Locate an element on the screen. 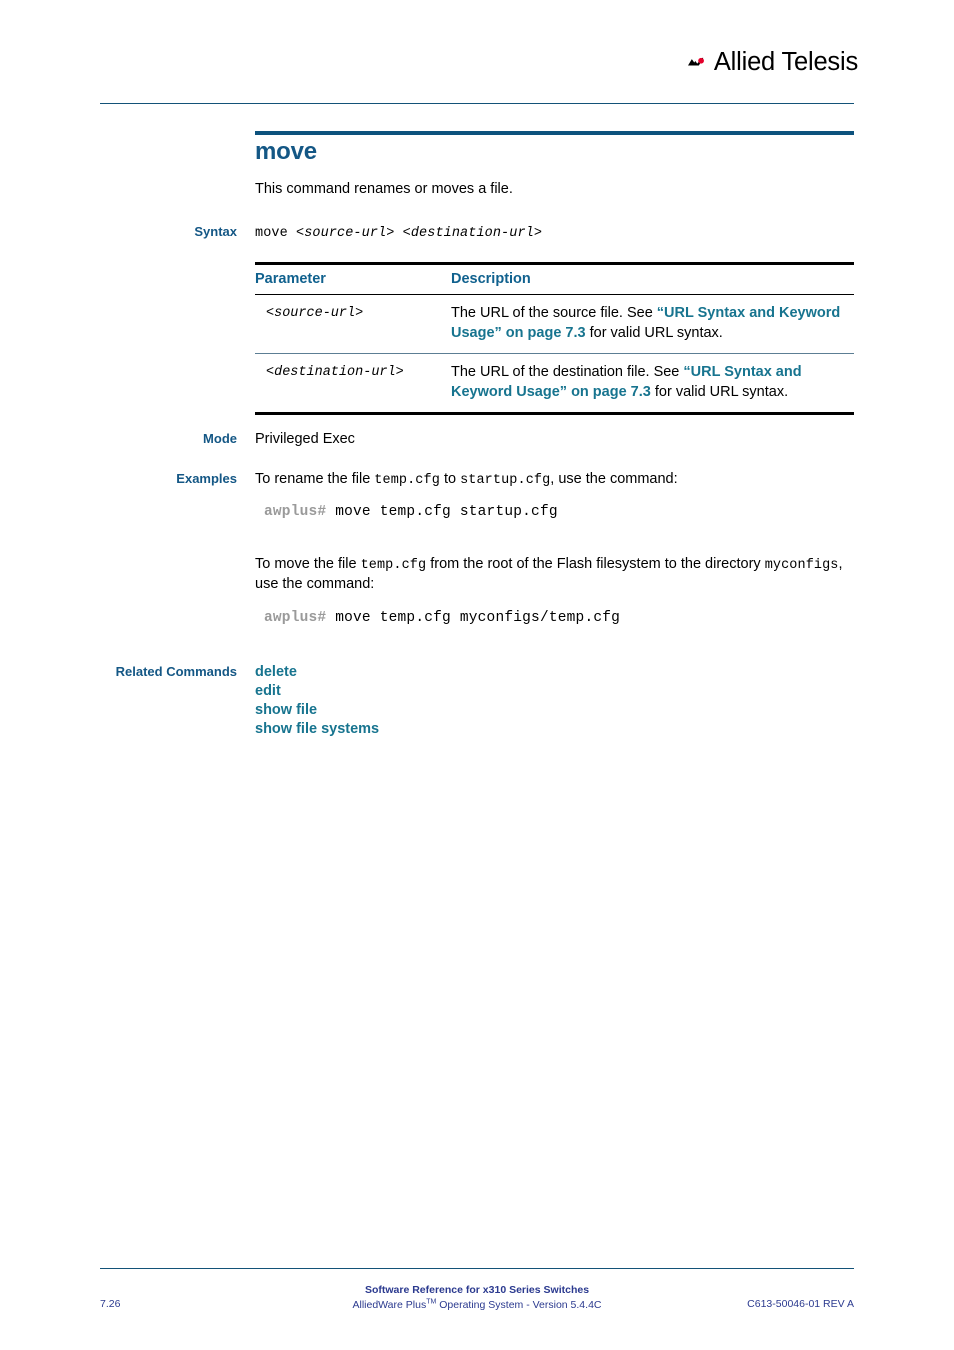 The image size is (954, 1350). table-bottom-border is located at coordinates (554, 413).